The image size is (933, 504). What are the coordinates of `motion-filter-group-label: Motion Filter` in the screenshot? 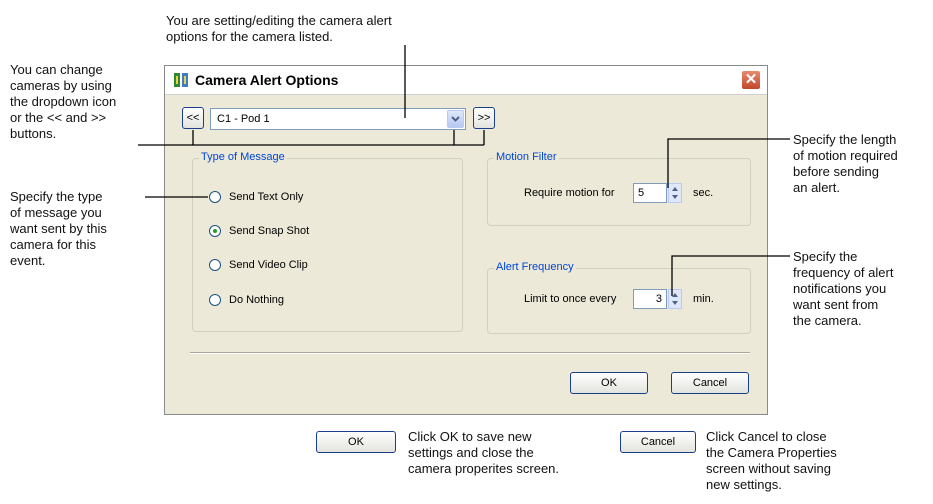 It's located at (526, 157).